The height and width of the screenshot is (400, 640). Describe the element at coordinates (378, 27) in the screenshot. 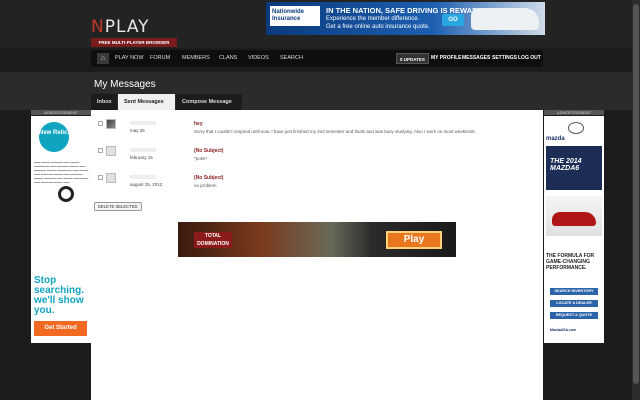

I see `ad-subtext-2: Get a free online auto insurance quote.` at that location.